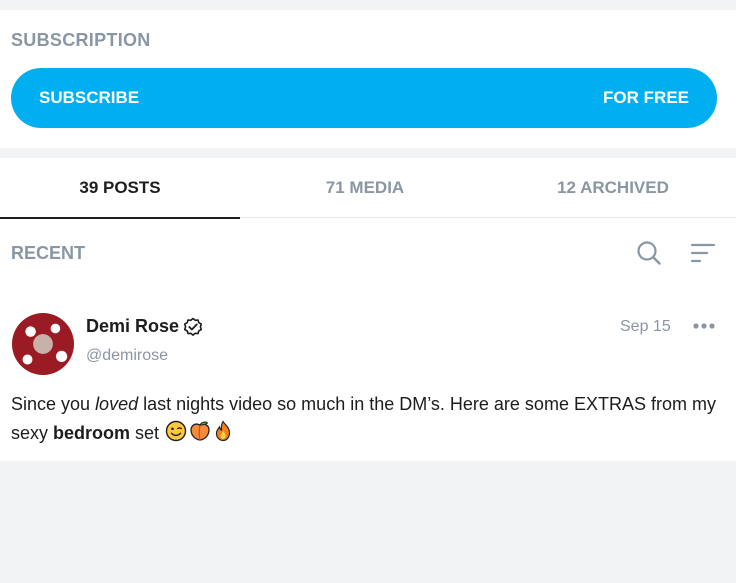 Image resolution: width=736 pixels, height=583 pixels. I want to click on profile-tabs: 39 POSTS 71 MEDIA 12 ARCHIVED, so click(368, 188).